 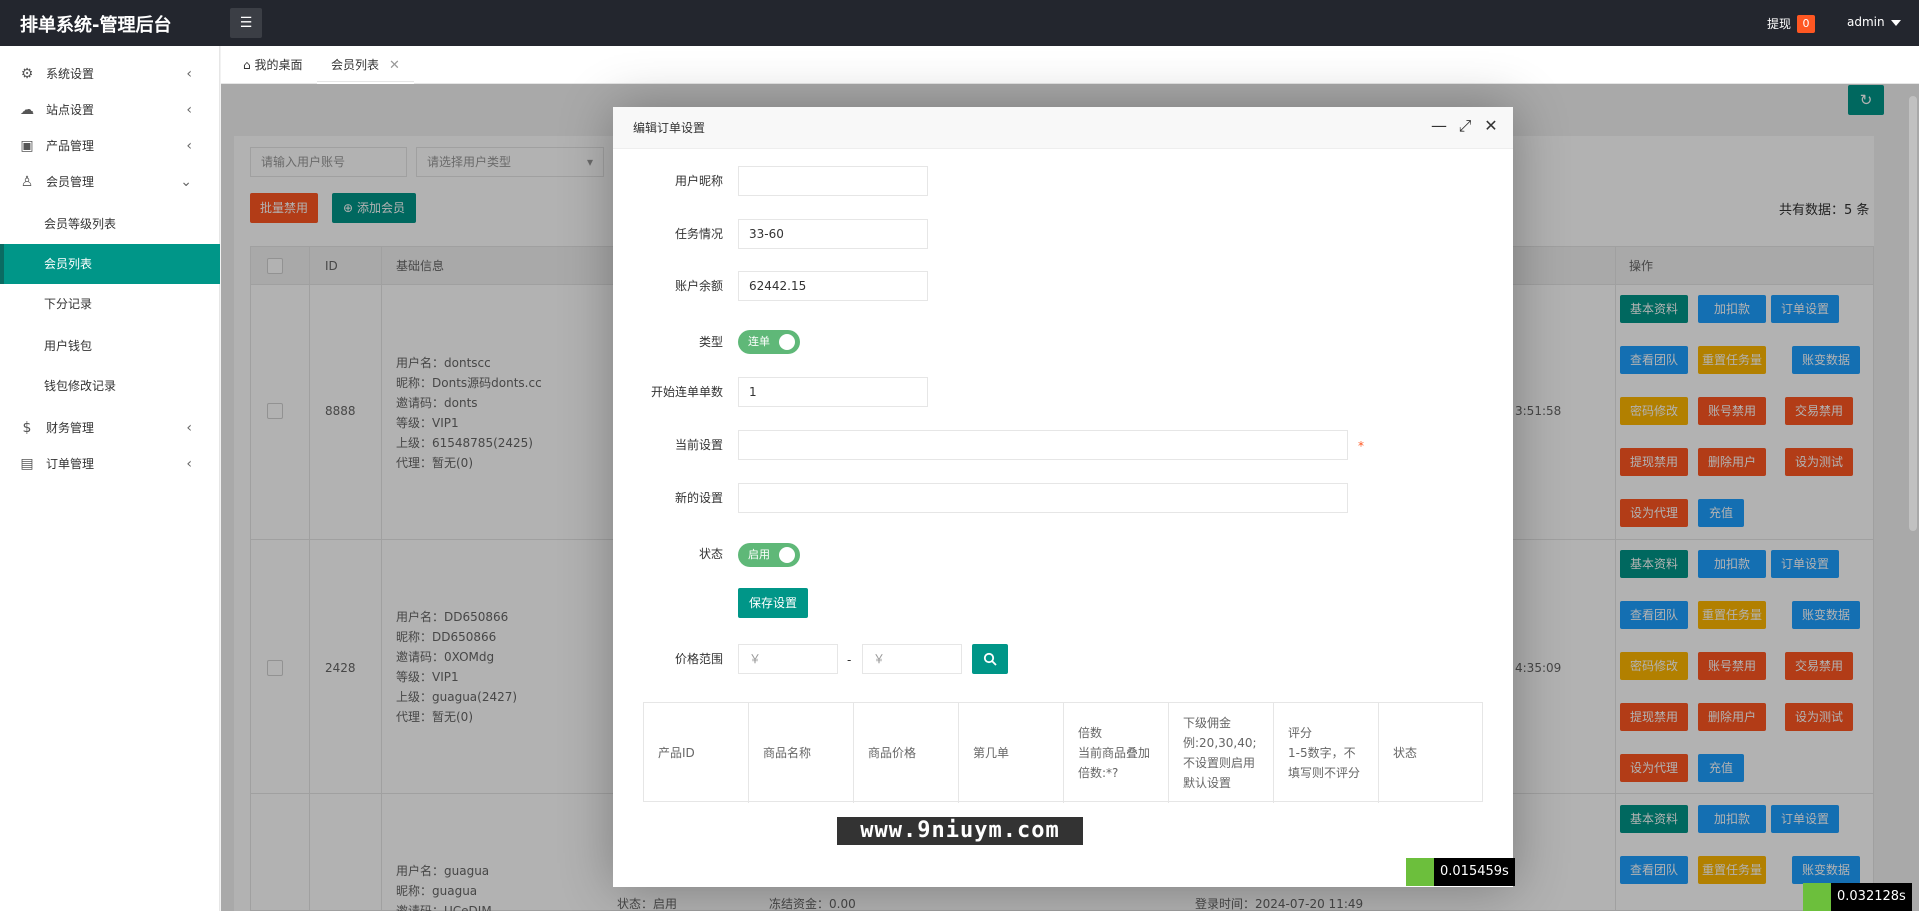 What do you see at coordinates (788, 659) in the screenshot?
I see `price-min-input: ￥` at bounding box center [788, 659].